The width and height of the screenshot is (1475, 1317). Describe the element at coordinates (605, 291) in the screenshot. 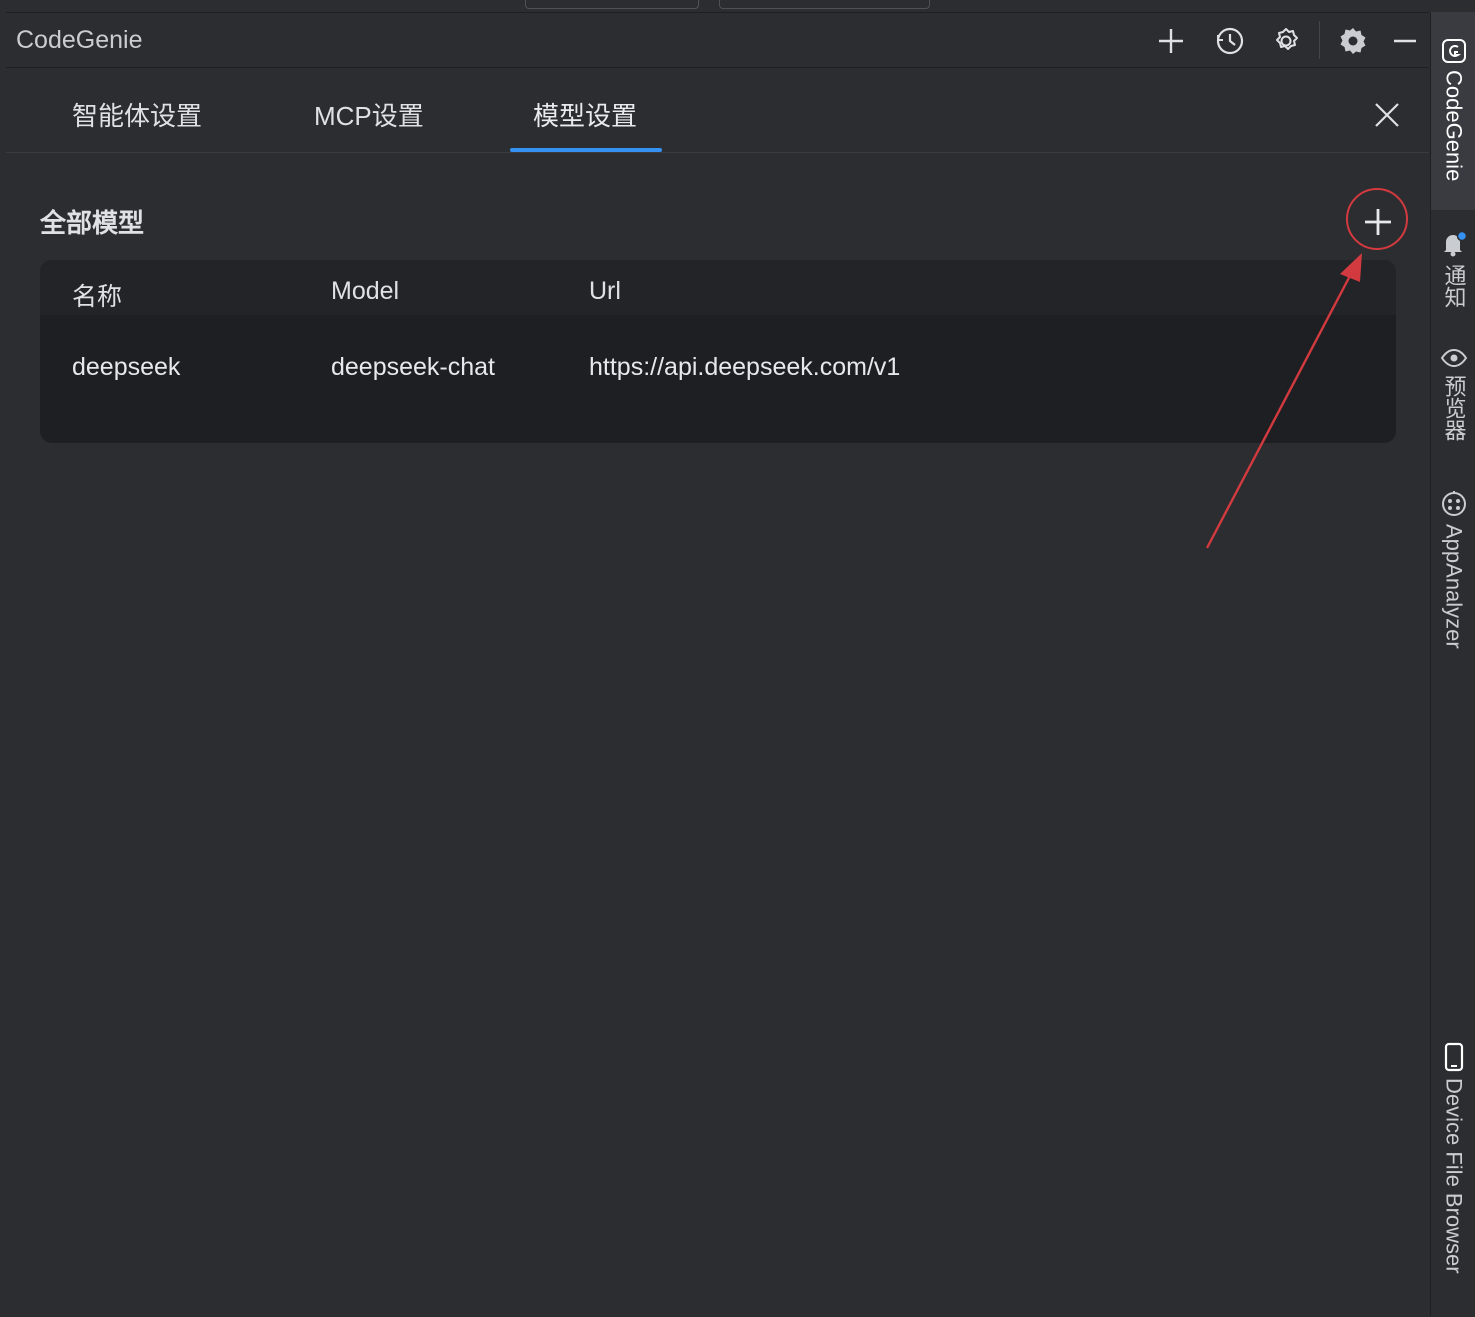

I see `column-header-url: Url` at that location.